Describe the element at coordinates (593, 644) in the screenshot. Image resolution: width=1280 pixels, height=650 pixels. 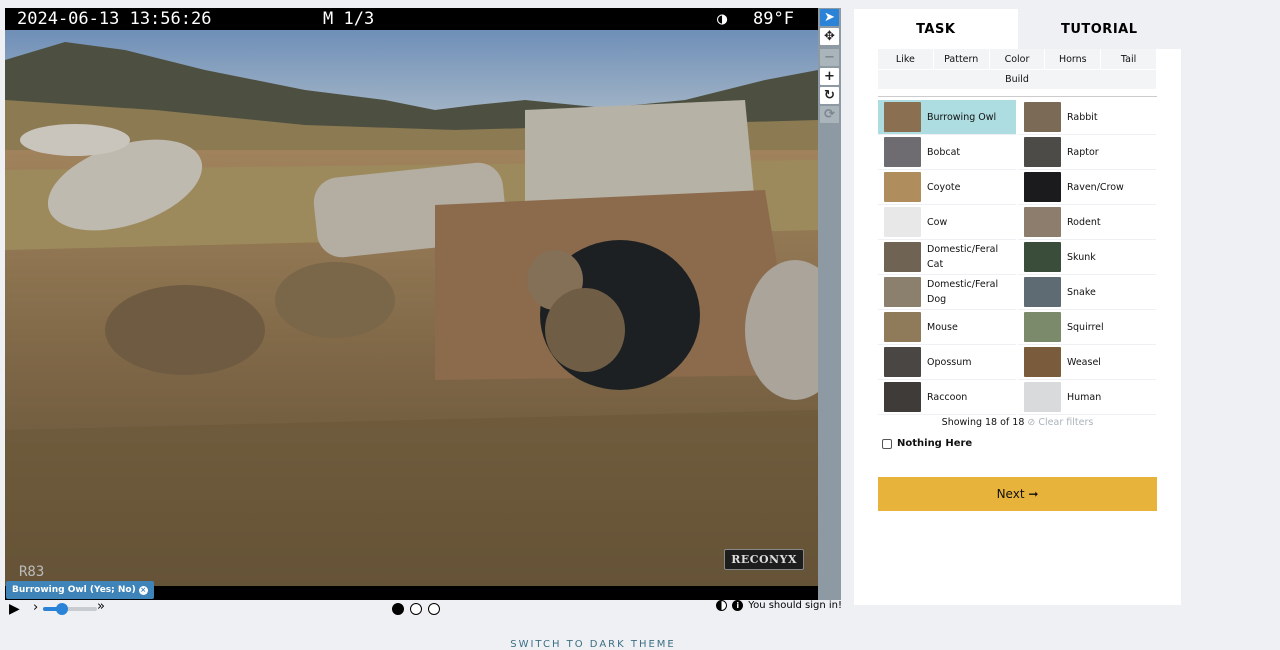
I see `switch-theme-link: SWITCH TO DARK THEME` at that location.